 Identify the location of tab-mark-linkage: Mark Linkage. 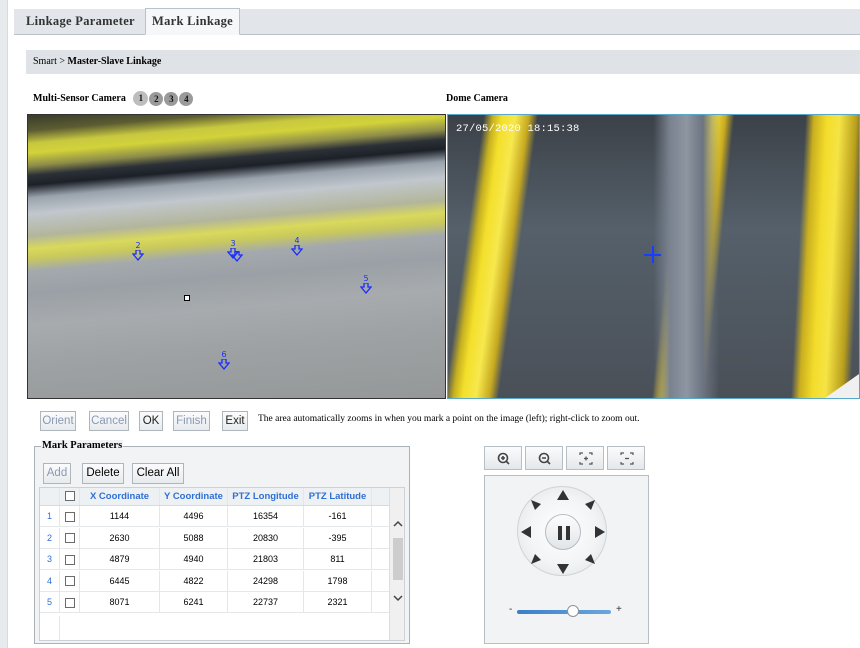
(193, 21).